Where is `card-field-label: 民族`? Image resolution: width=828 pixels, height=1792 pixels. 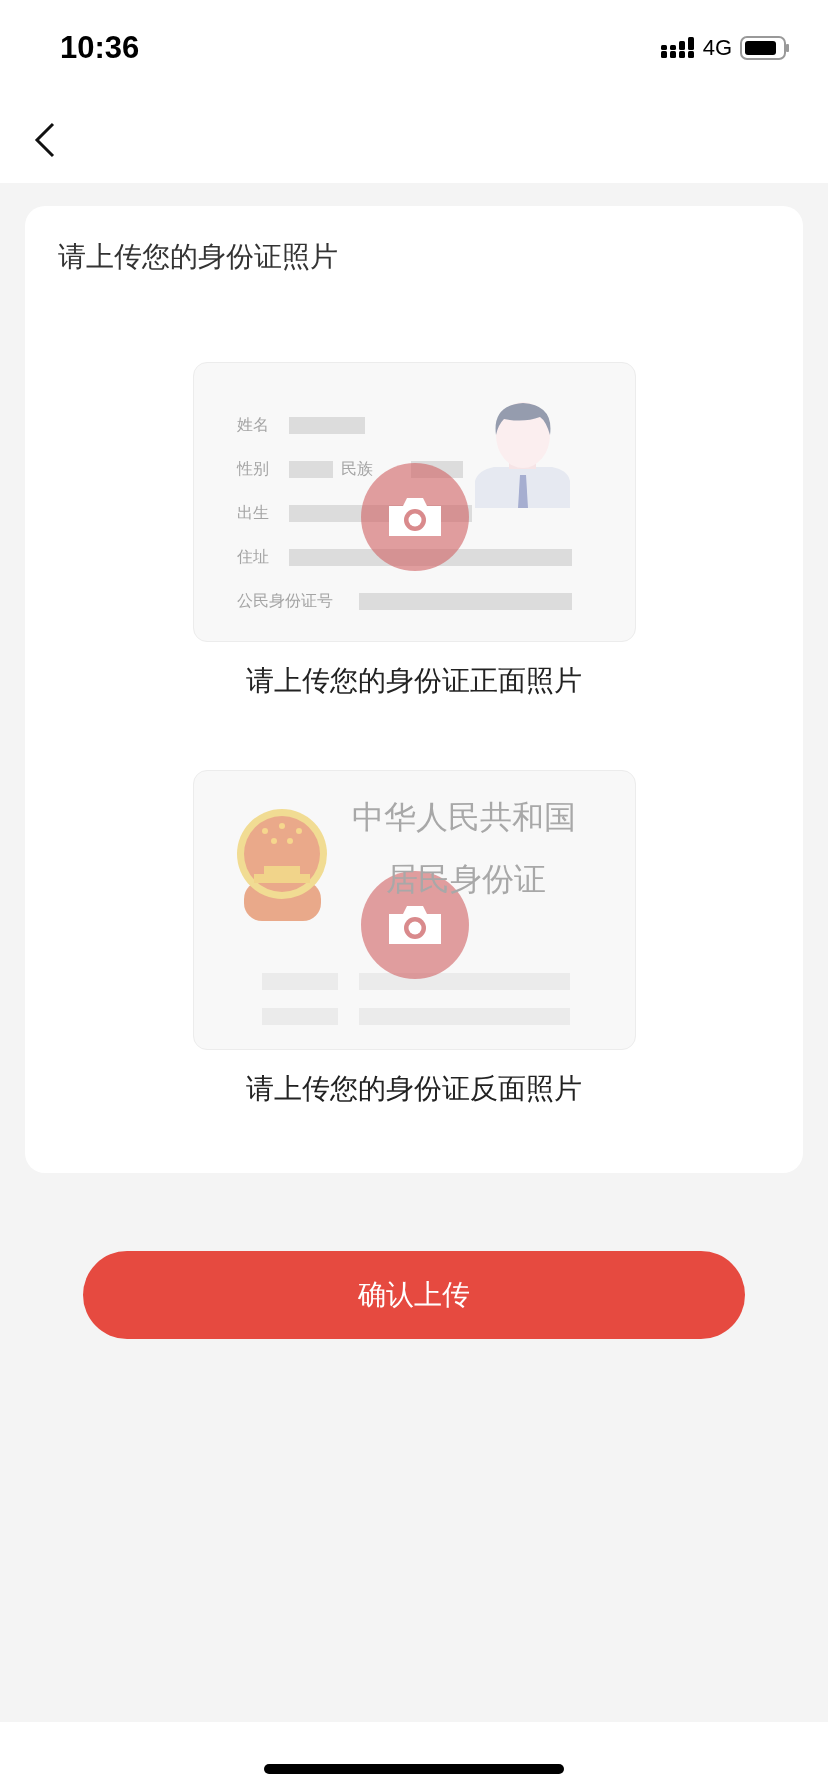
card-field-label: 民族 is located at coordinates (356, 469).